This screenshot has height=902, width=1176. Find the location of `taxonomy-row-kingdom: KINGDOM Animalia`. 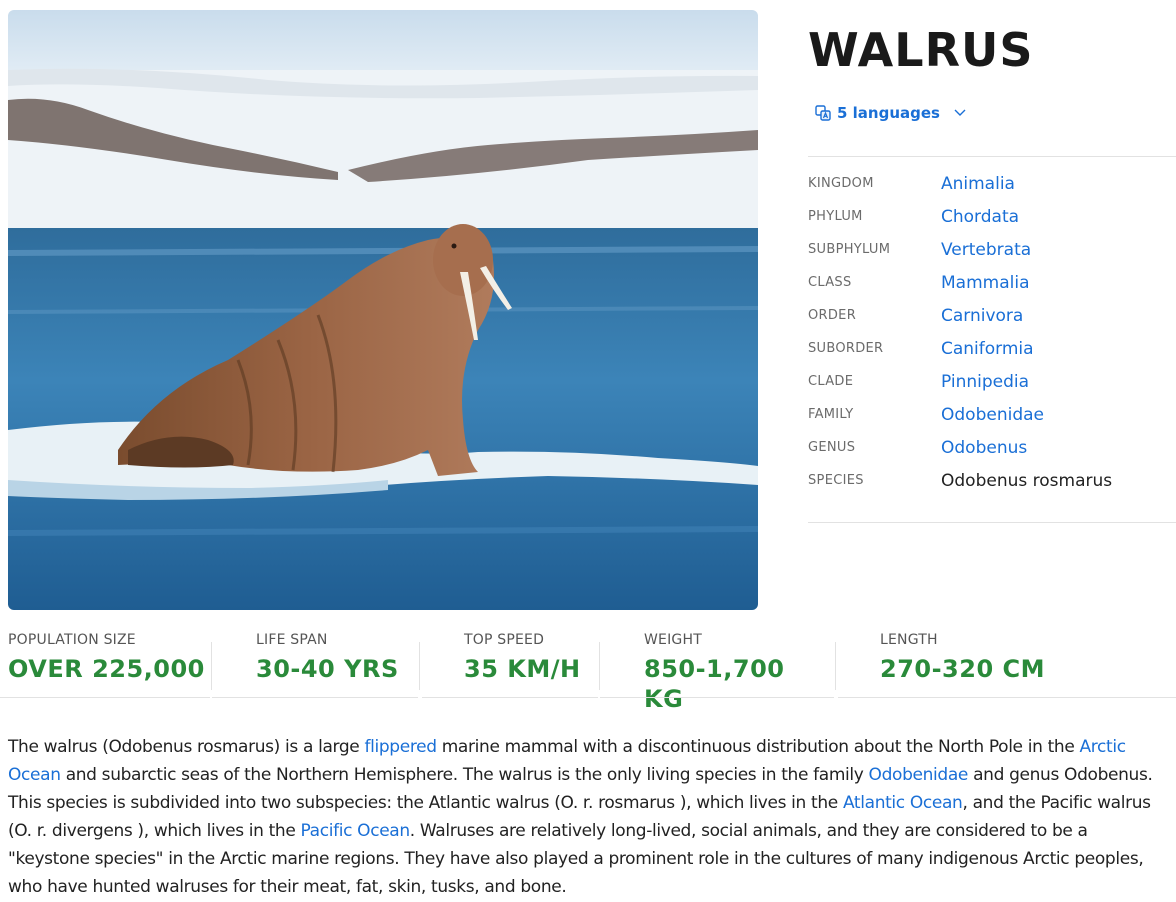

taxonomy-row-kingdom: KINGDOM Animalia is located at coordinates (992, 183).